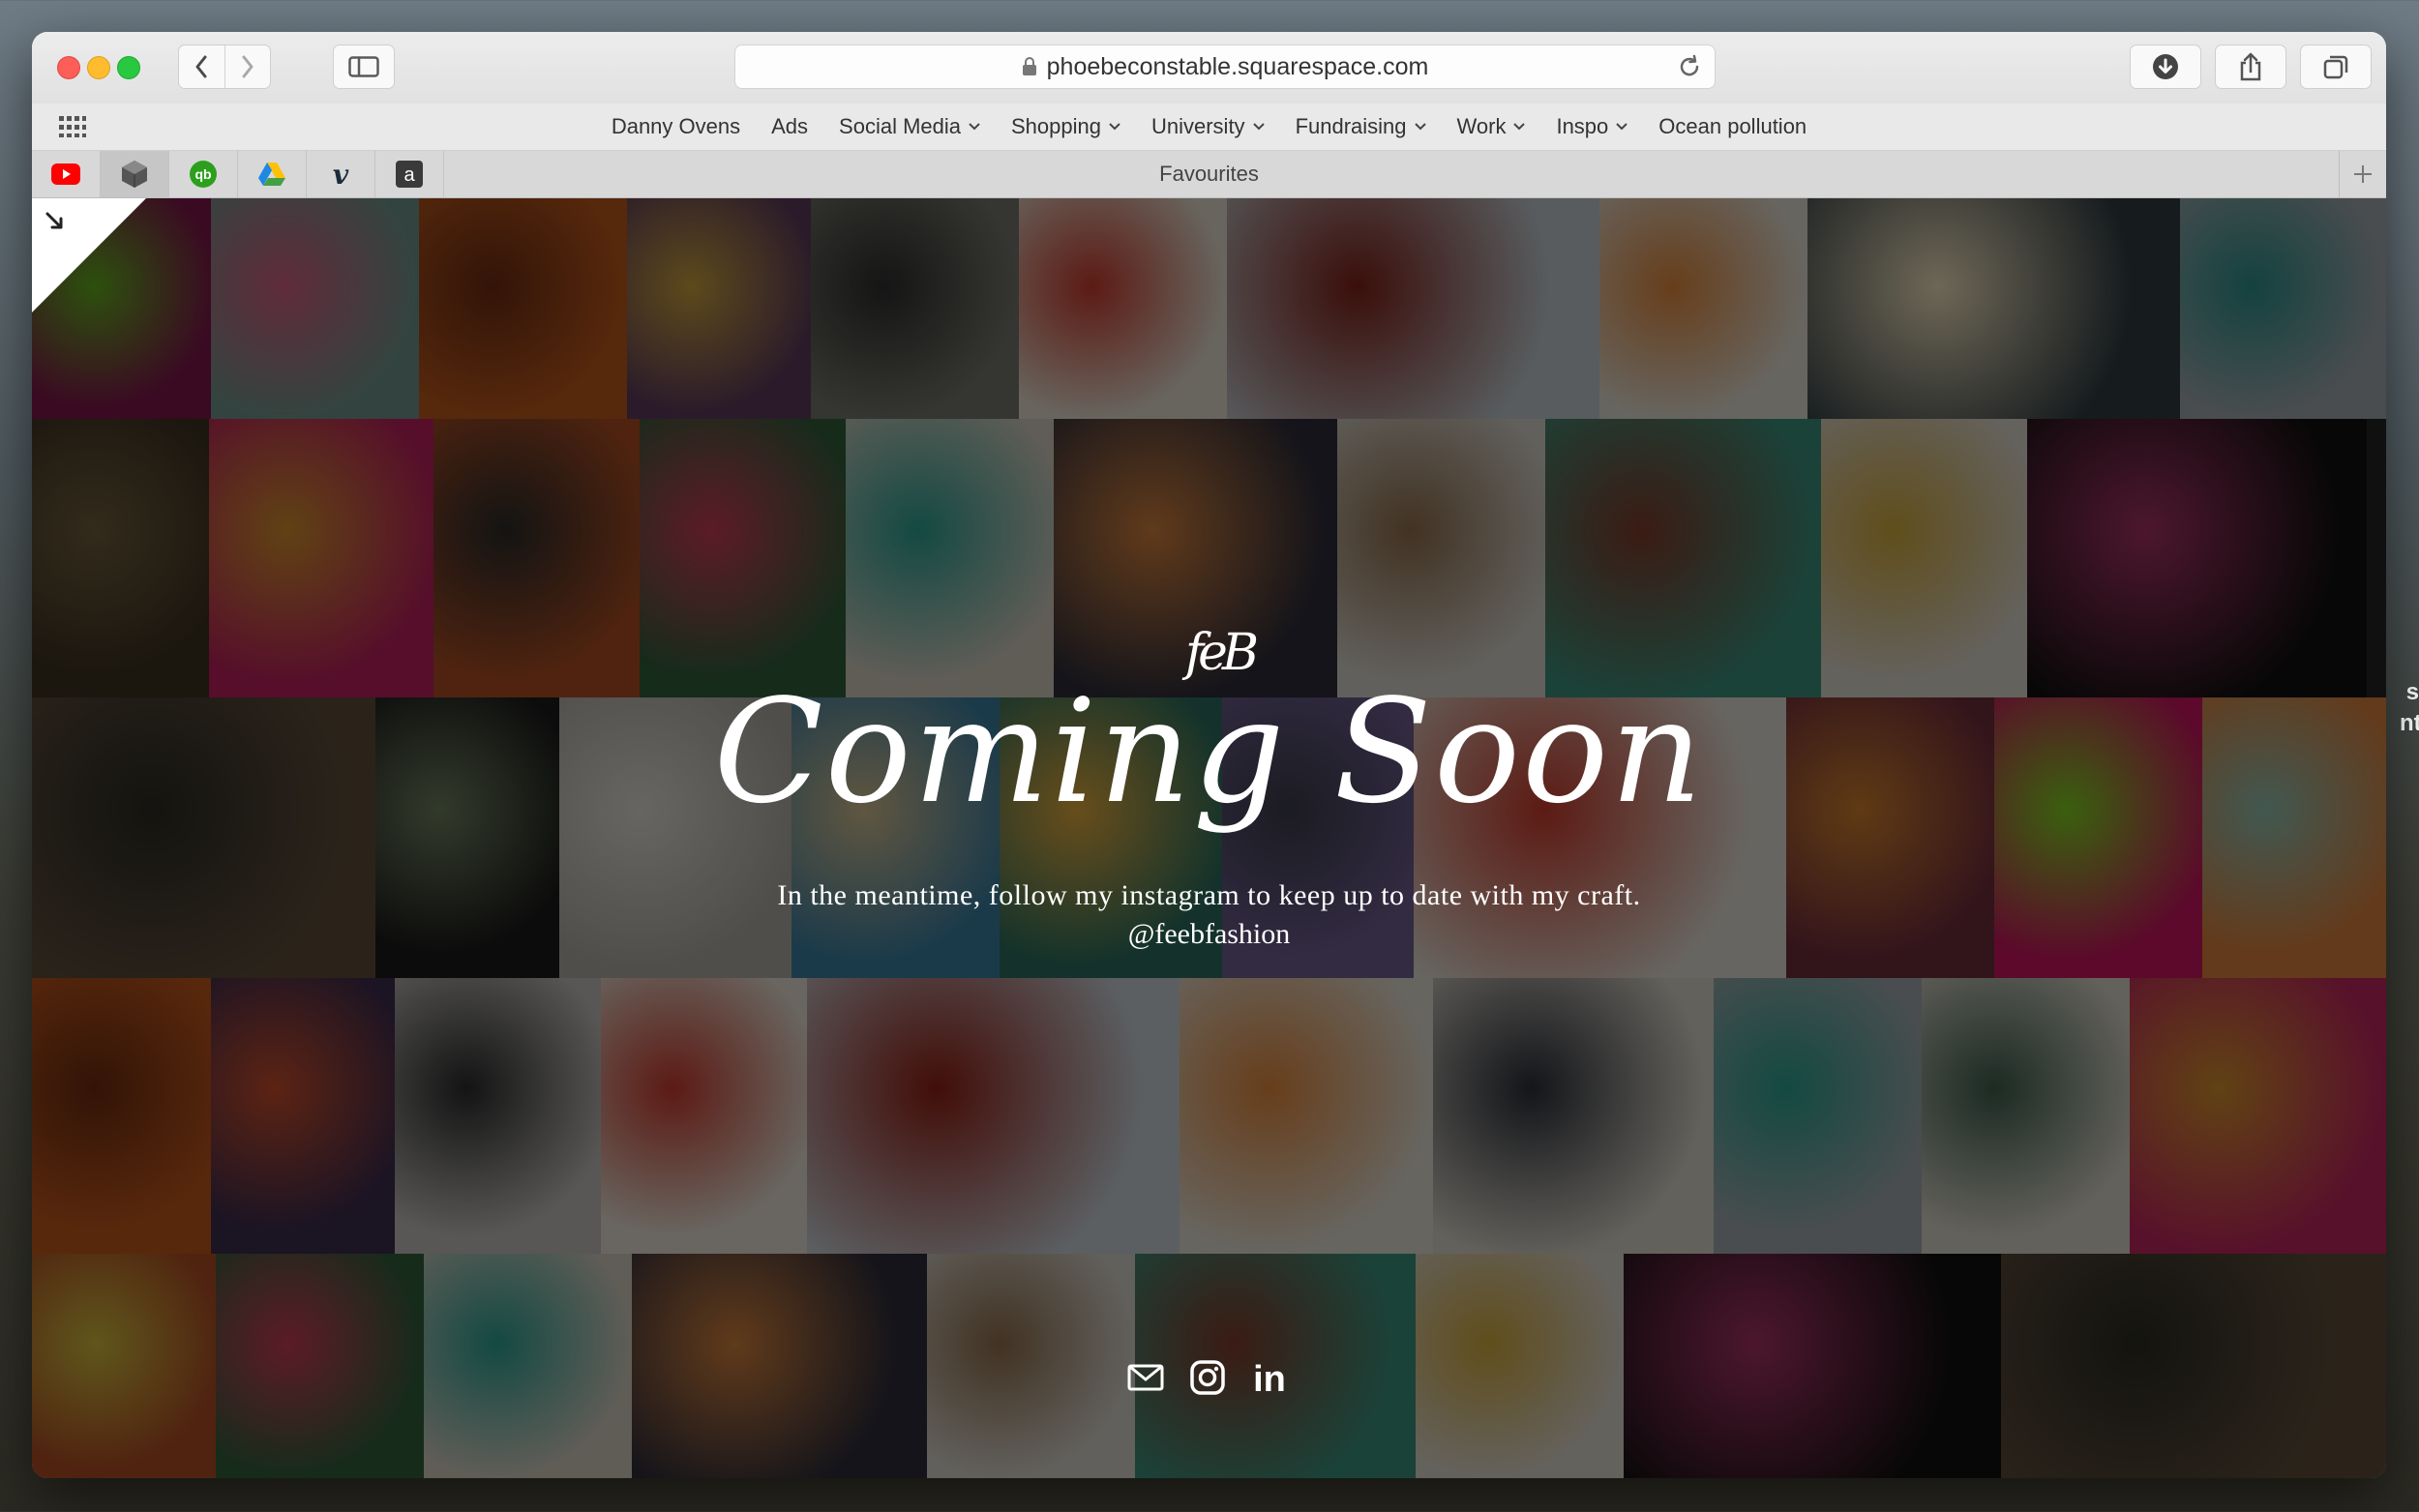 The image size is (2419, 1512). I want to click on a-icon: a, so click(409, 174).